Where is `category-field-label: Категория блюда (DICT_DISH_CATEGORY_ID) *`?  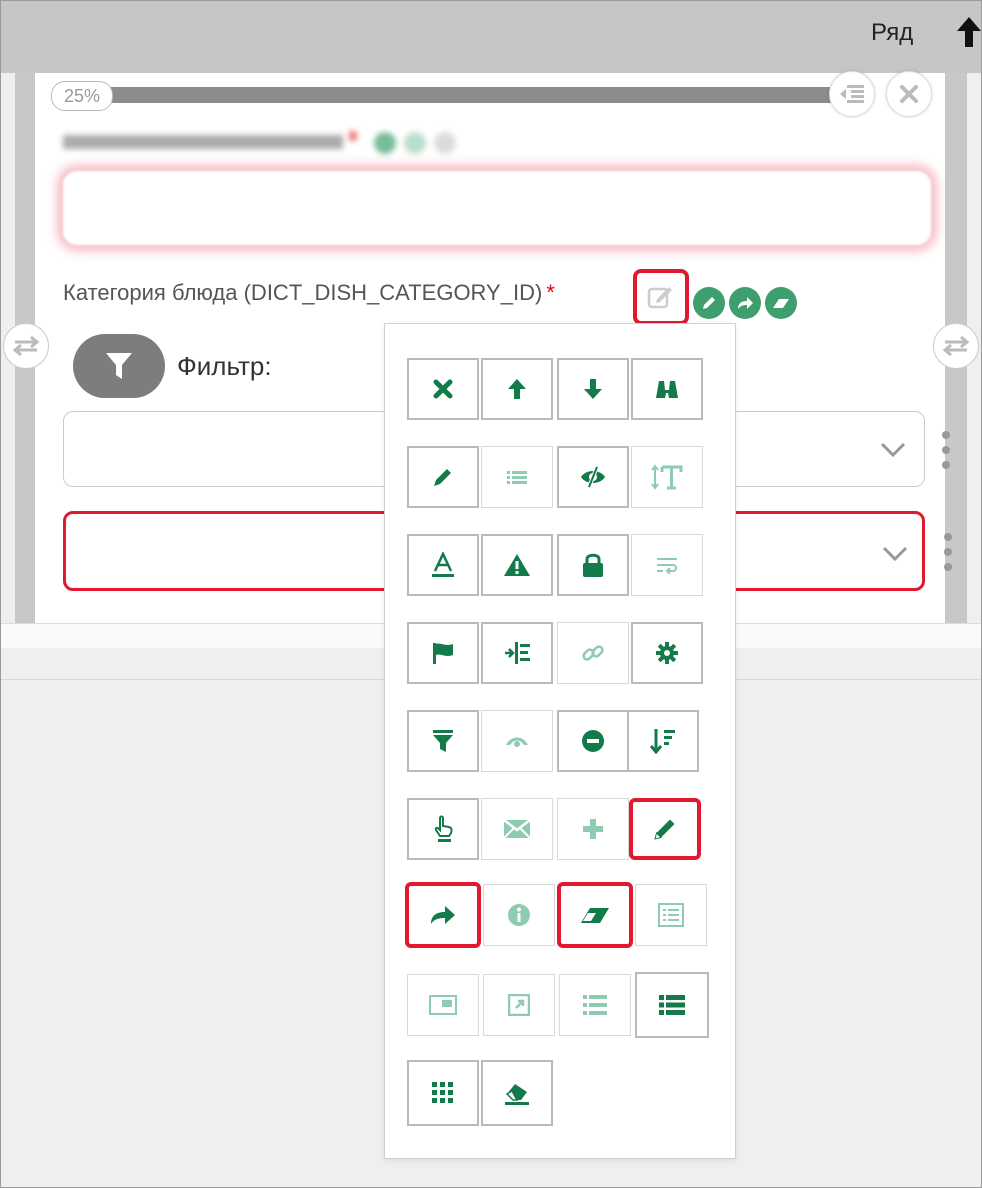
category-field-label: Категория блюда (DICT_DISH_CATEGORY_ID) * is located at coordinates (309, 293).